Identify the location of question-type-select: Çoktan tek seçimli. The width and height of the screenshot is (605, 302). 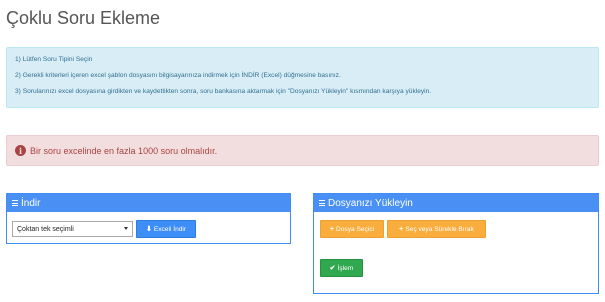
(72, 229).